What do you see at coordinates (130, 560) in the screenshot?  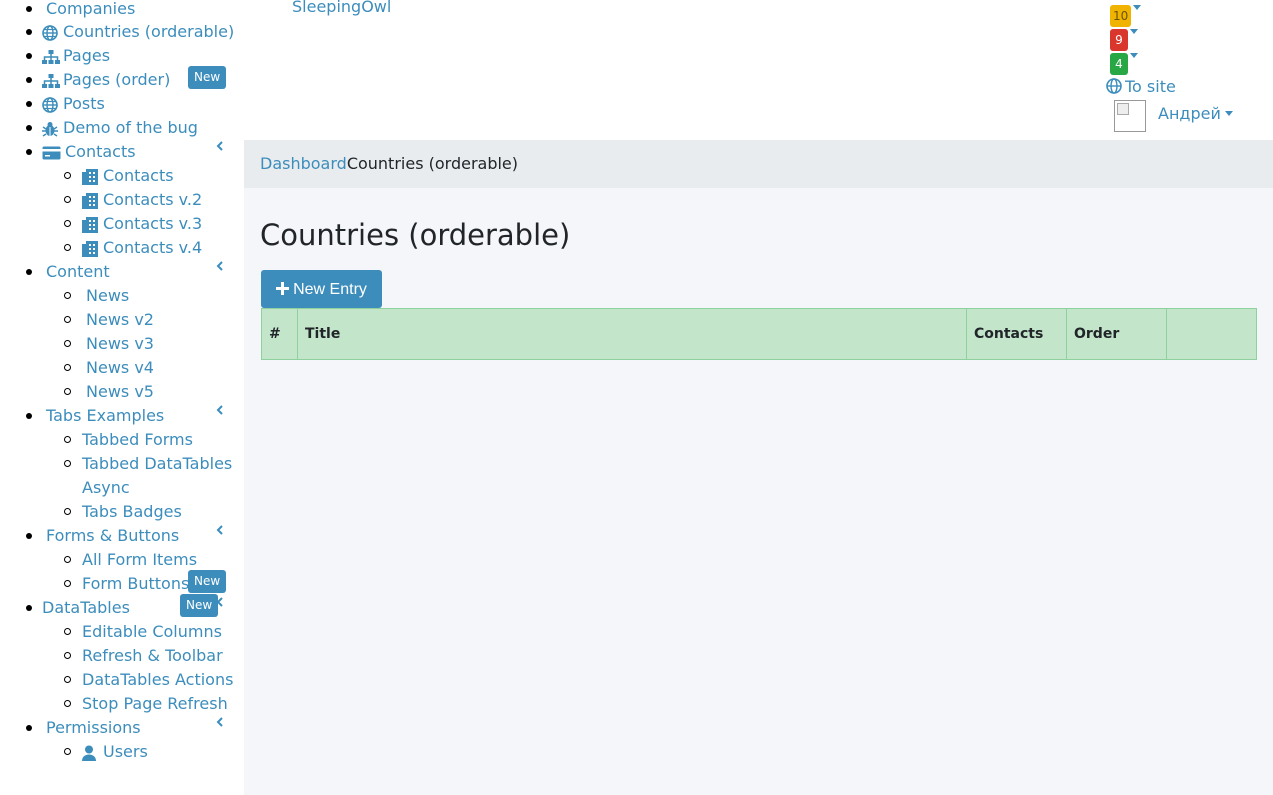 I see `sidebar-item-all-form-items: All Form Items` at bounding box center [130, 560].